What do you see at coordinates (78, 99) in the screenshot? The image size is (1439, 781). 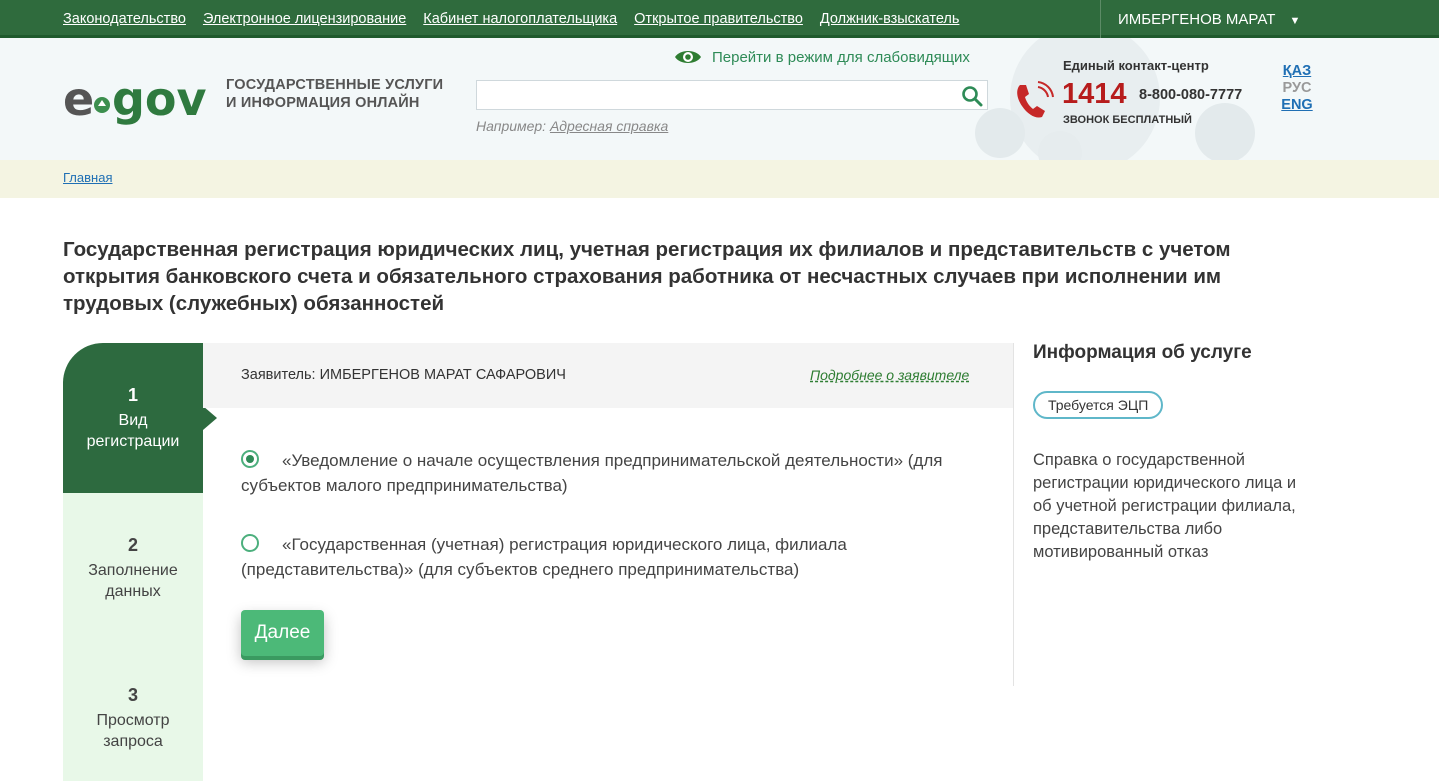 I see `svg-text: e` at bounding box center [78, 99].